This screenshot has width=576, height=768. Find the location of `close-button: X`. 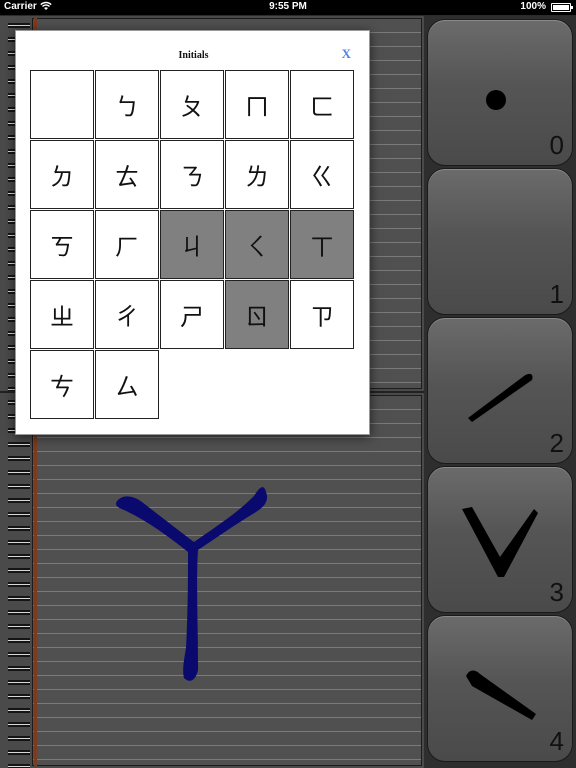

close-button: X is located at coordinates (346, 54).